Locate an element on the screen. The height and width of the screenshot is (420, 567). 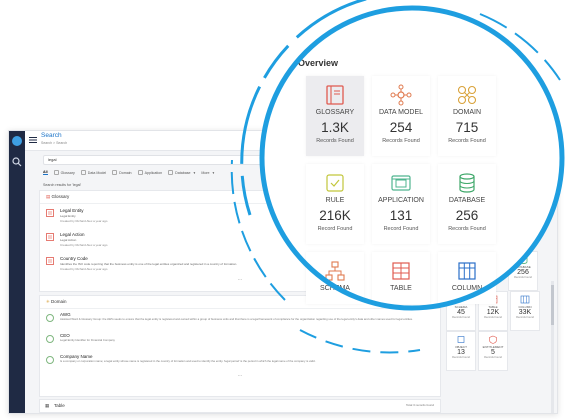
results-label: Search results for 'legal' is located at coordinates (62, 185).